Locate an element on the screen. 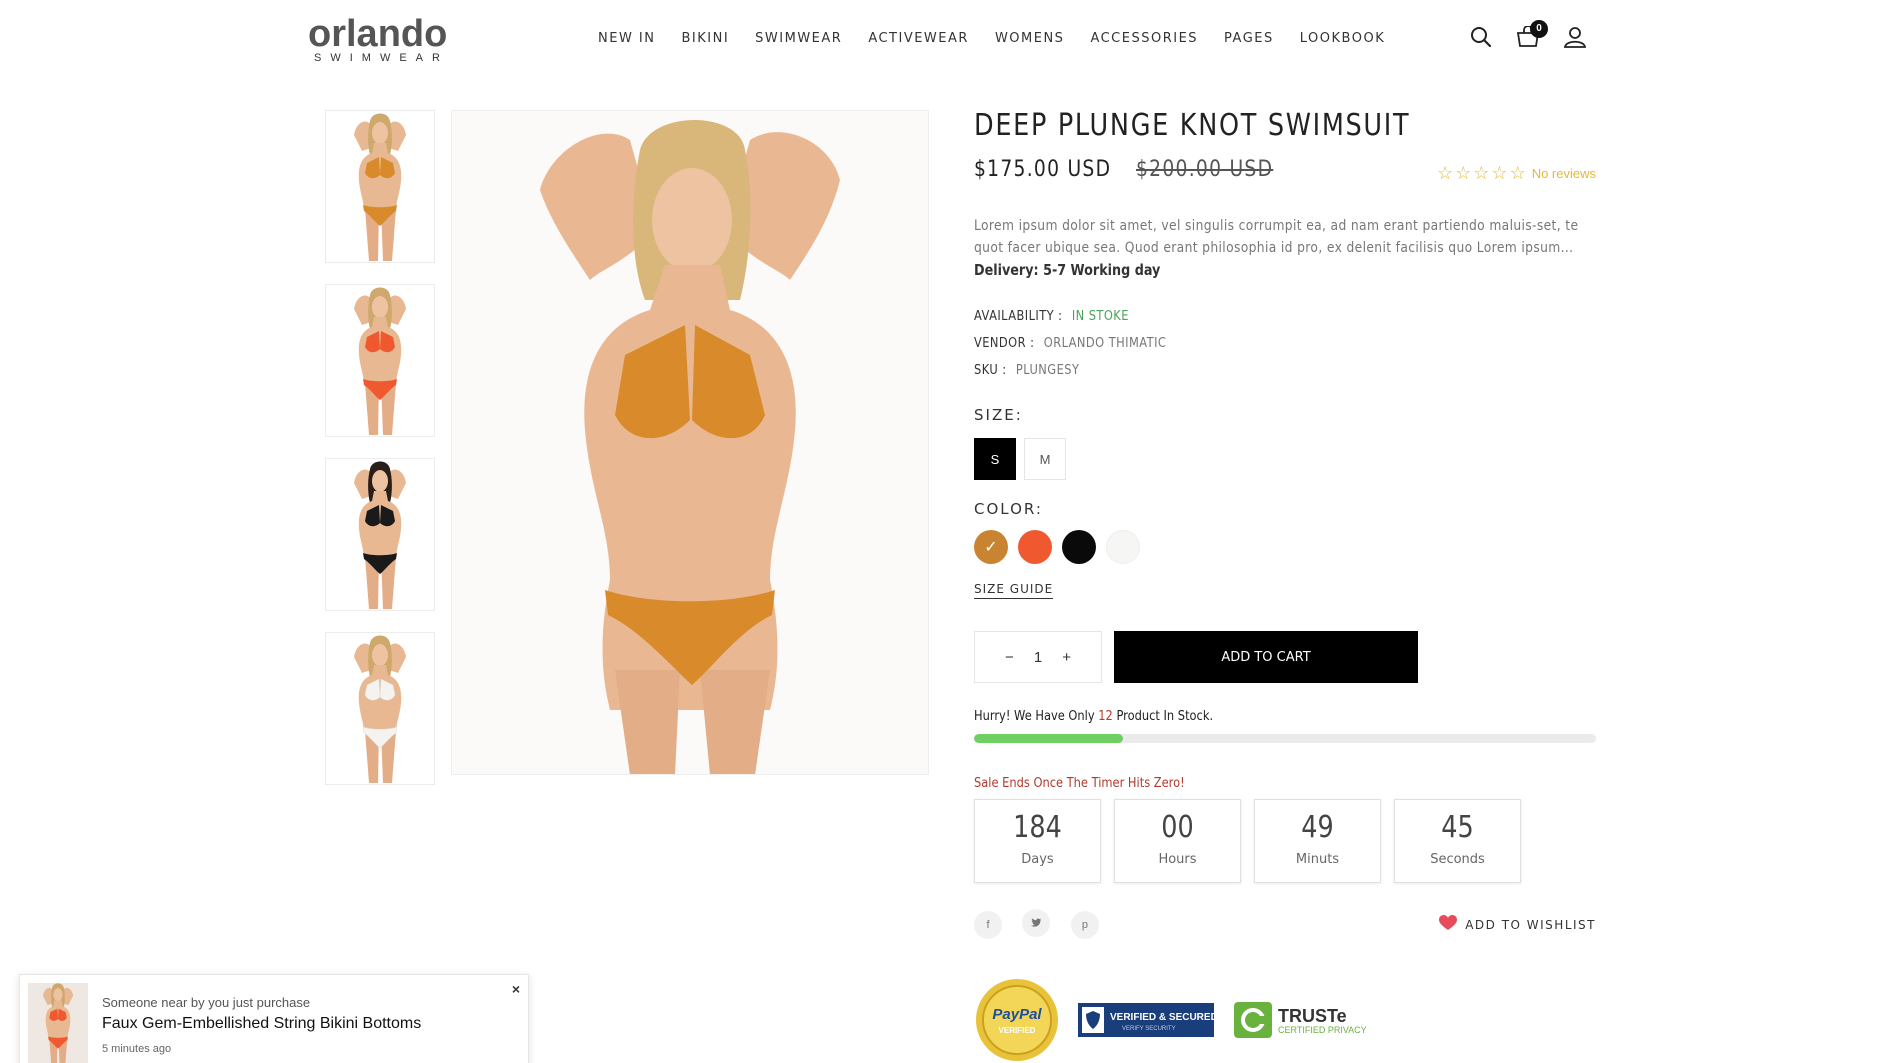  color-label: COLOR: is located at coordinates (1008, 509).